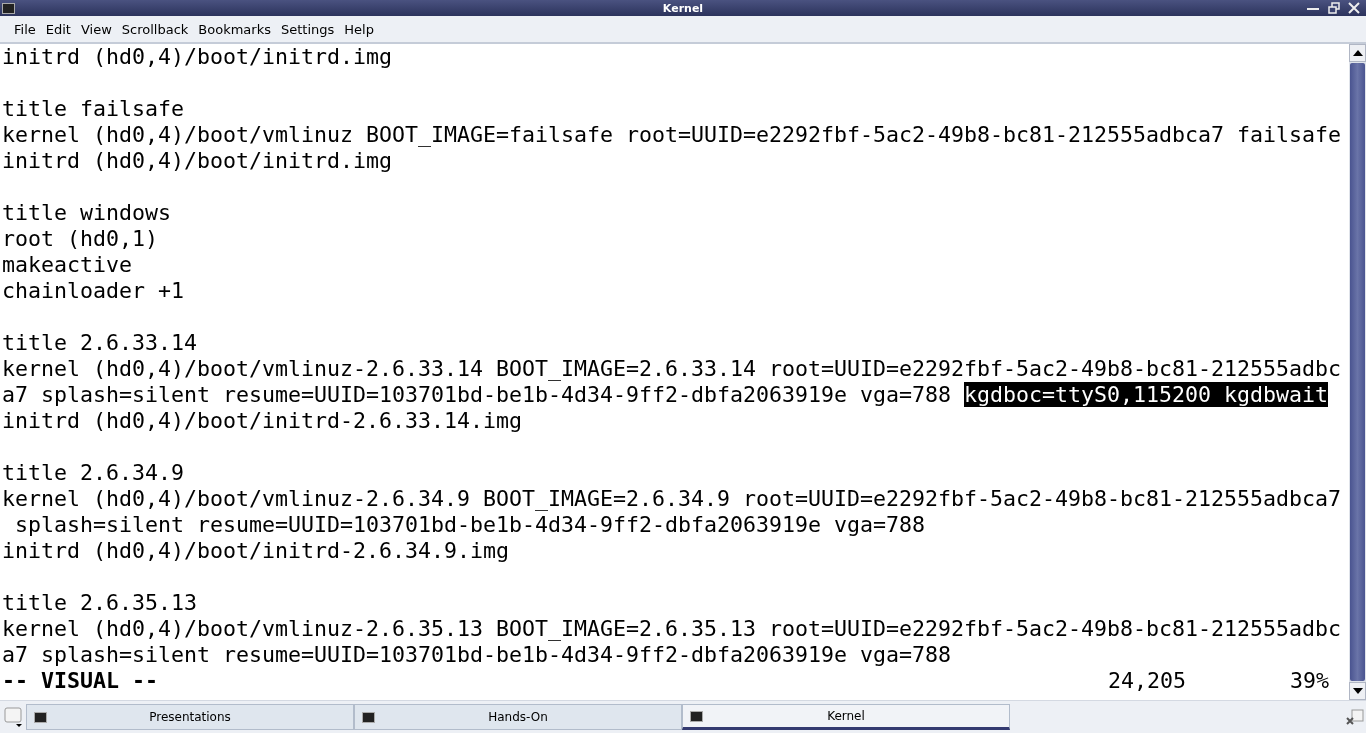 The image size is (1366, 733). I want to click on menu-item: File, so click(25, 29).